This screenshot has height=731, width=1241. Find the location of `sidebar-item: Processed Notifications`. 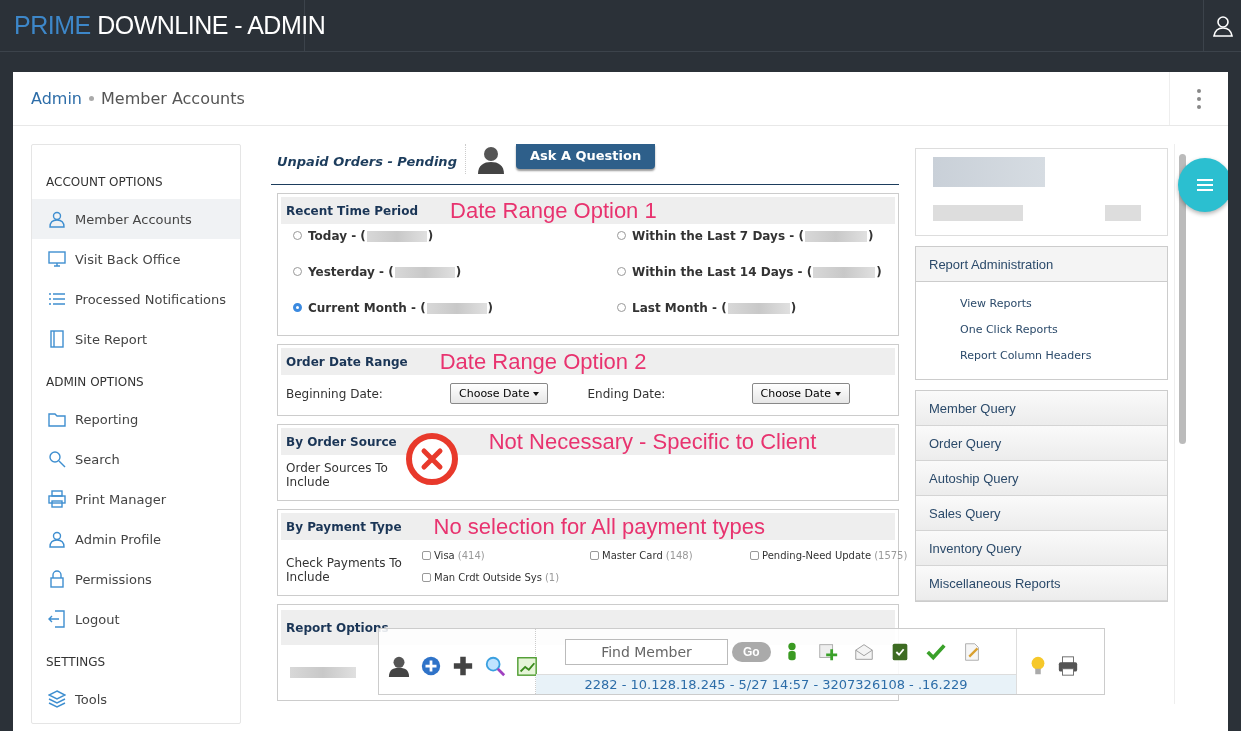

sidebar-item: Processed Notifications is located at coordinates (136, 299).